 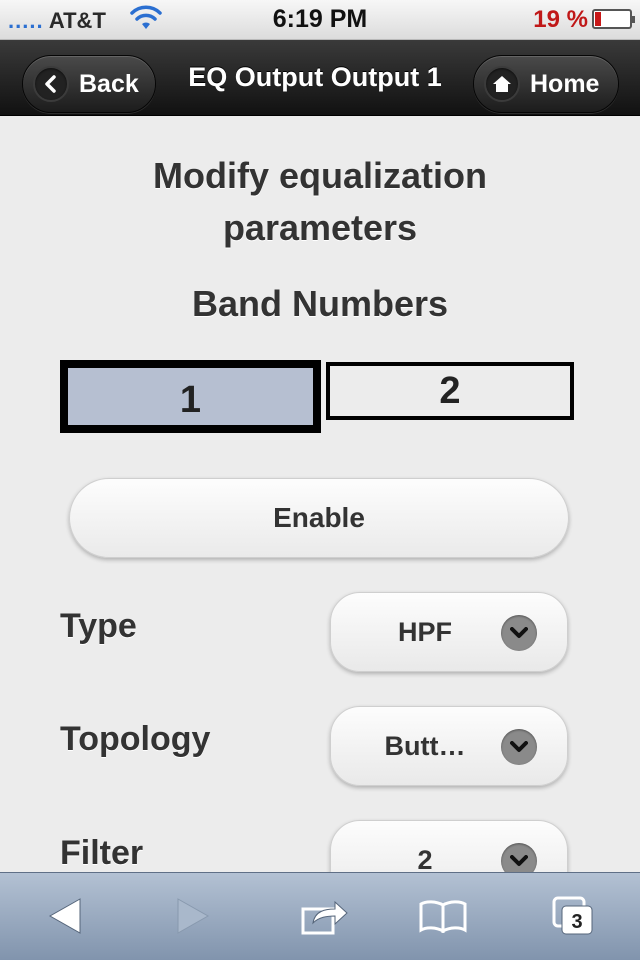 I want to click on arrow-right-icon, so click(x=193, y=916).